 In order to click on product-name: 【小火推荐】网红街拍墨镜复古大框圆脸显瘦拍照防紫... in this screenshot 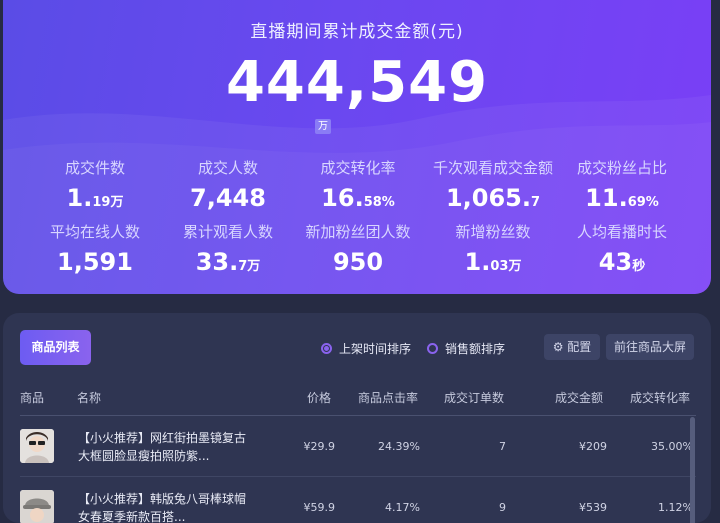, I will do `click(165, 447)`.